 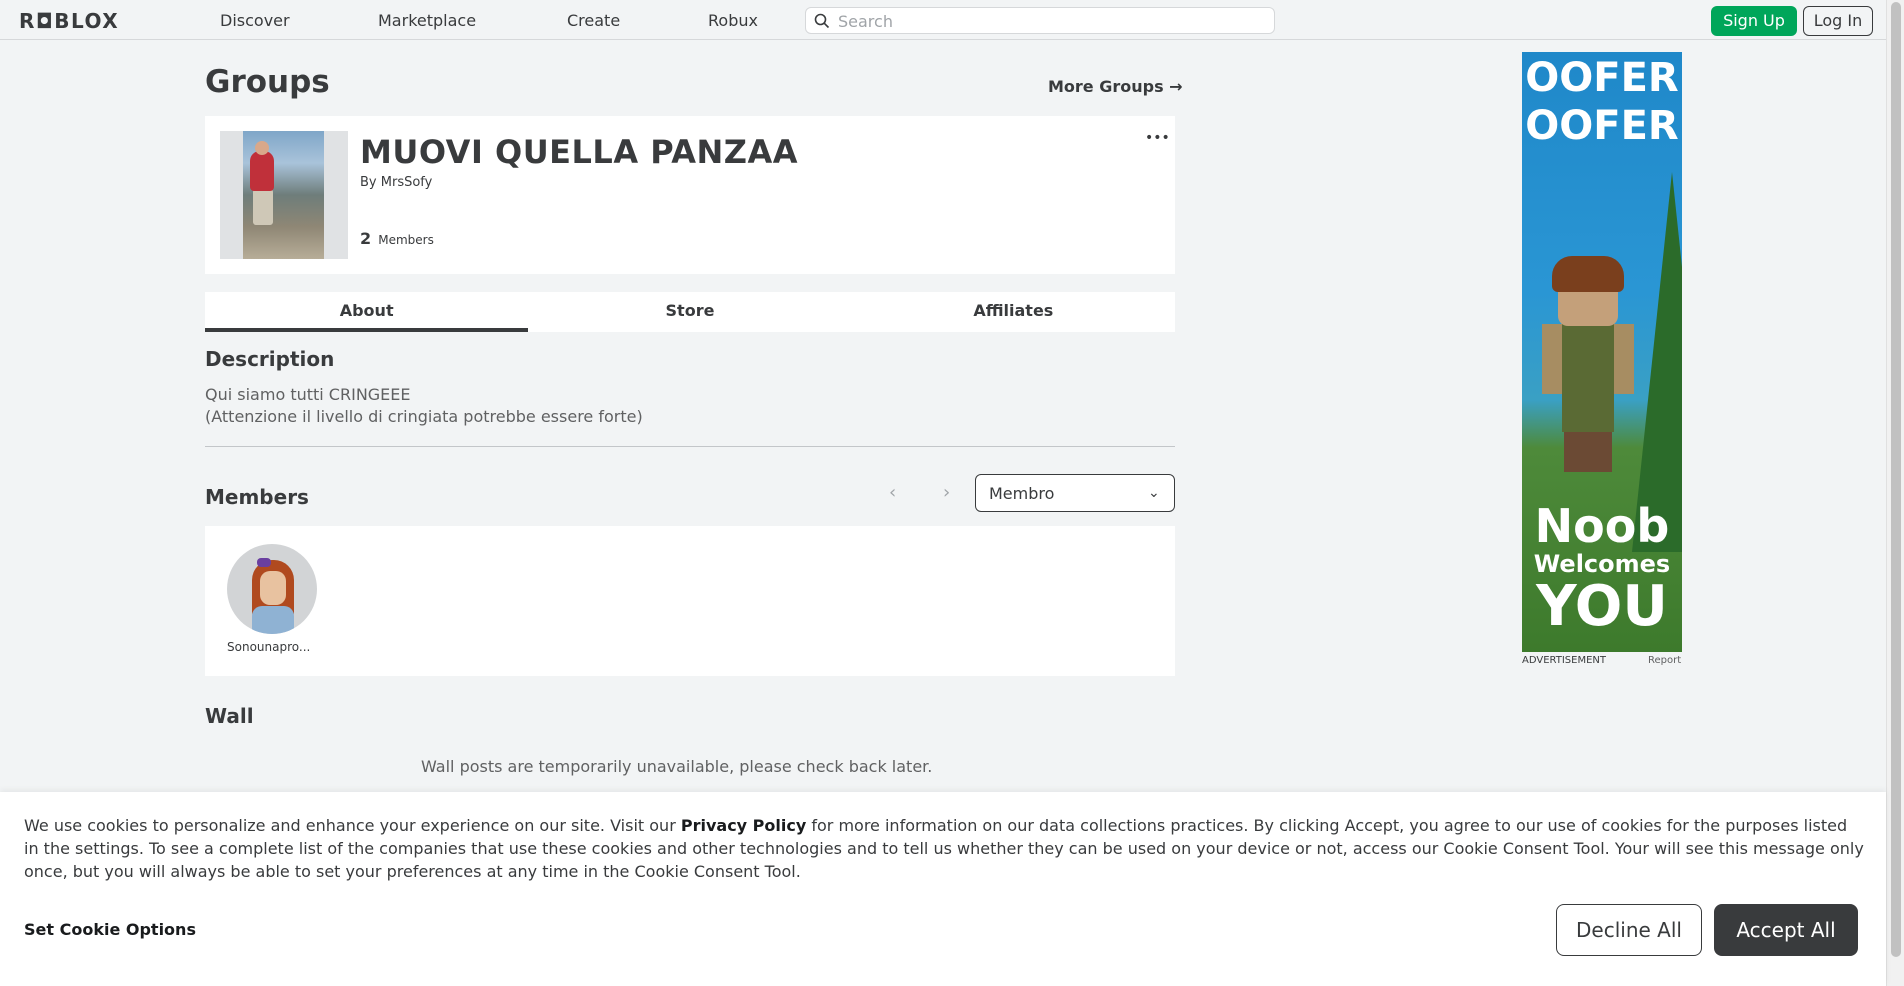 What do you see at coordinates (1629, 930) in the screenshot?
I see `decline-all-button: Decline All` at bounding box center [1629, 930].